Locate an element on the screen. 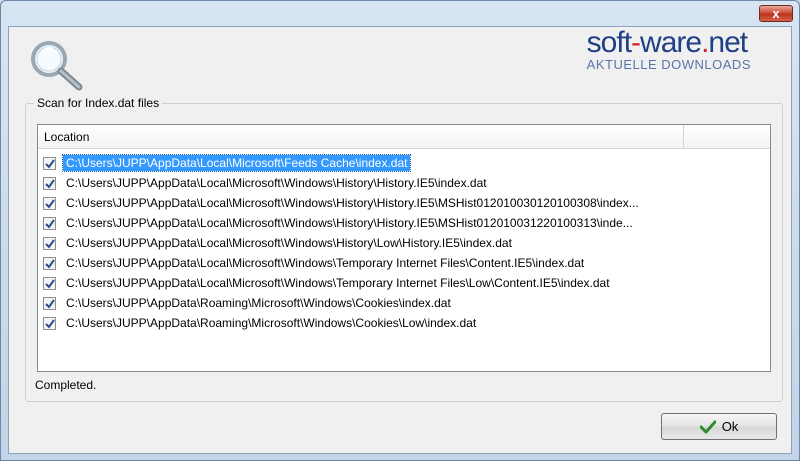  brand-logo: soft-ware.net is located at coordinates (667, 42).